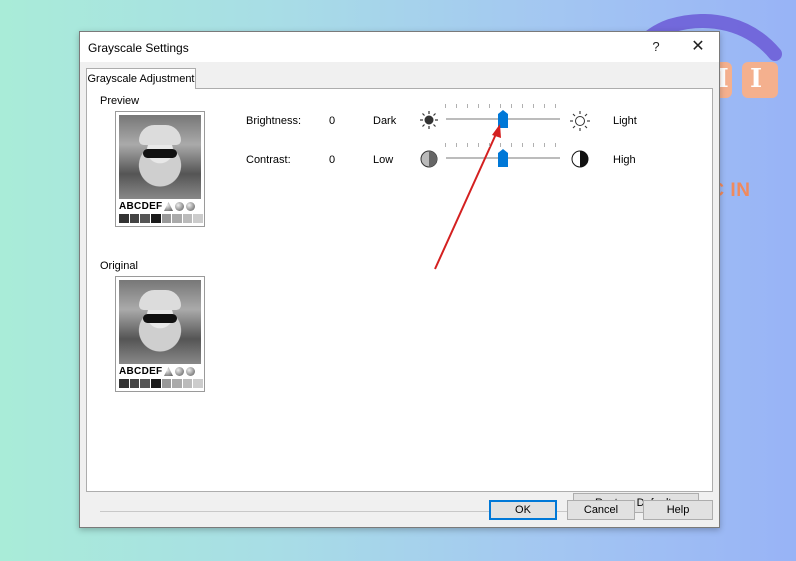 The height and width of the screenshot is (561, 796). I want to click on brightness-label: Brightness:, so click(274, 121).